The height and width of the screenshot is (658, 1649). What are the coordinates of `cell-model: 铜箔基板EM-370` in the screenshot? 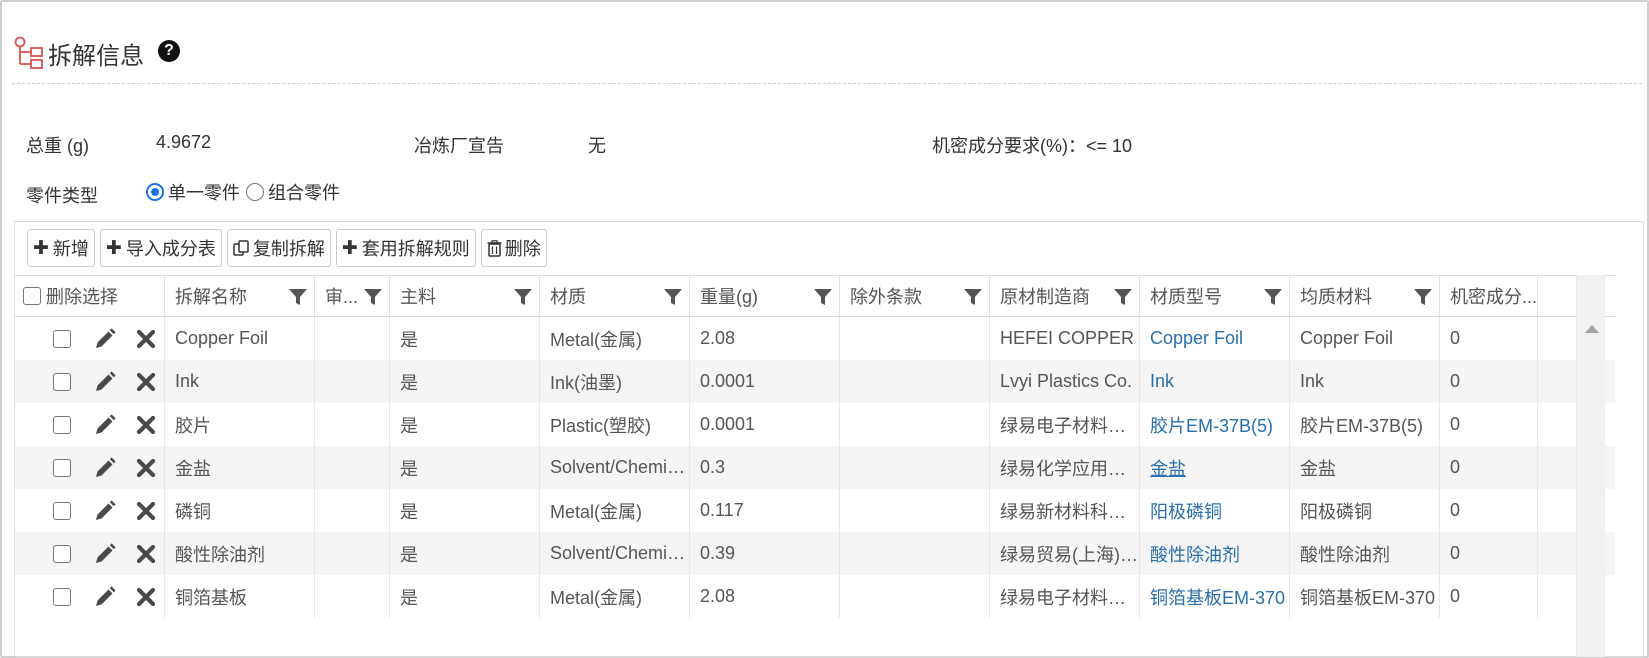 It's located at (1215, 596).